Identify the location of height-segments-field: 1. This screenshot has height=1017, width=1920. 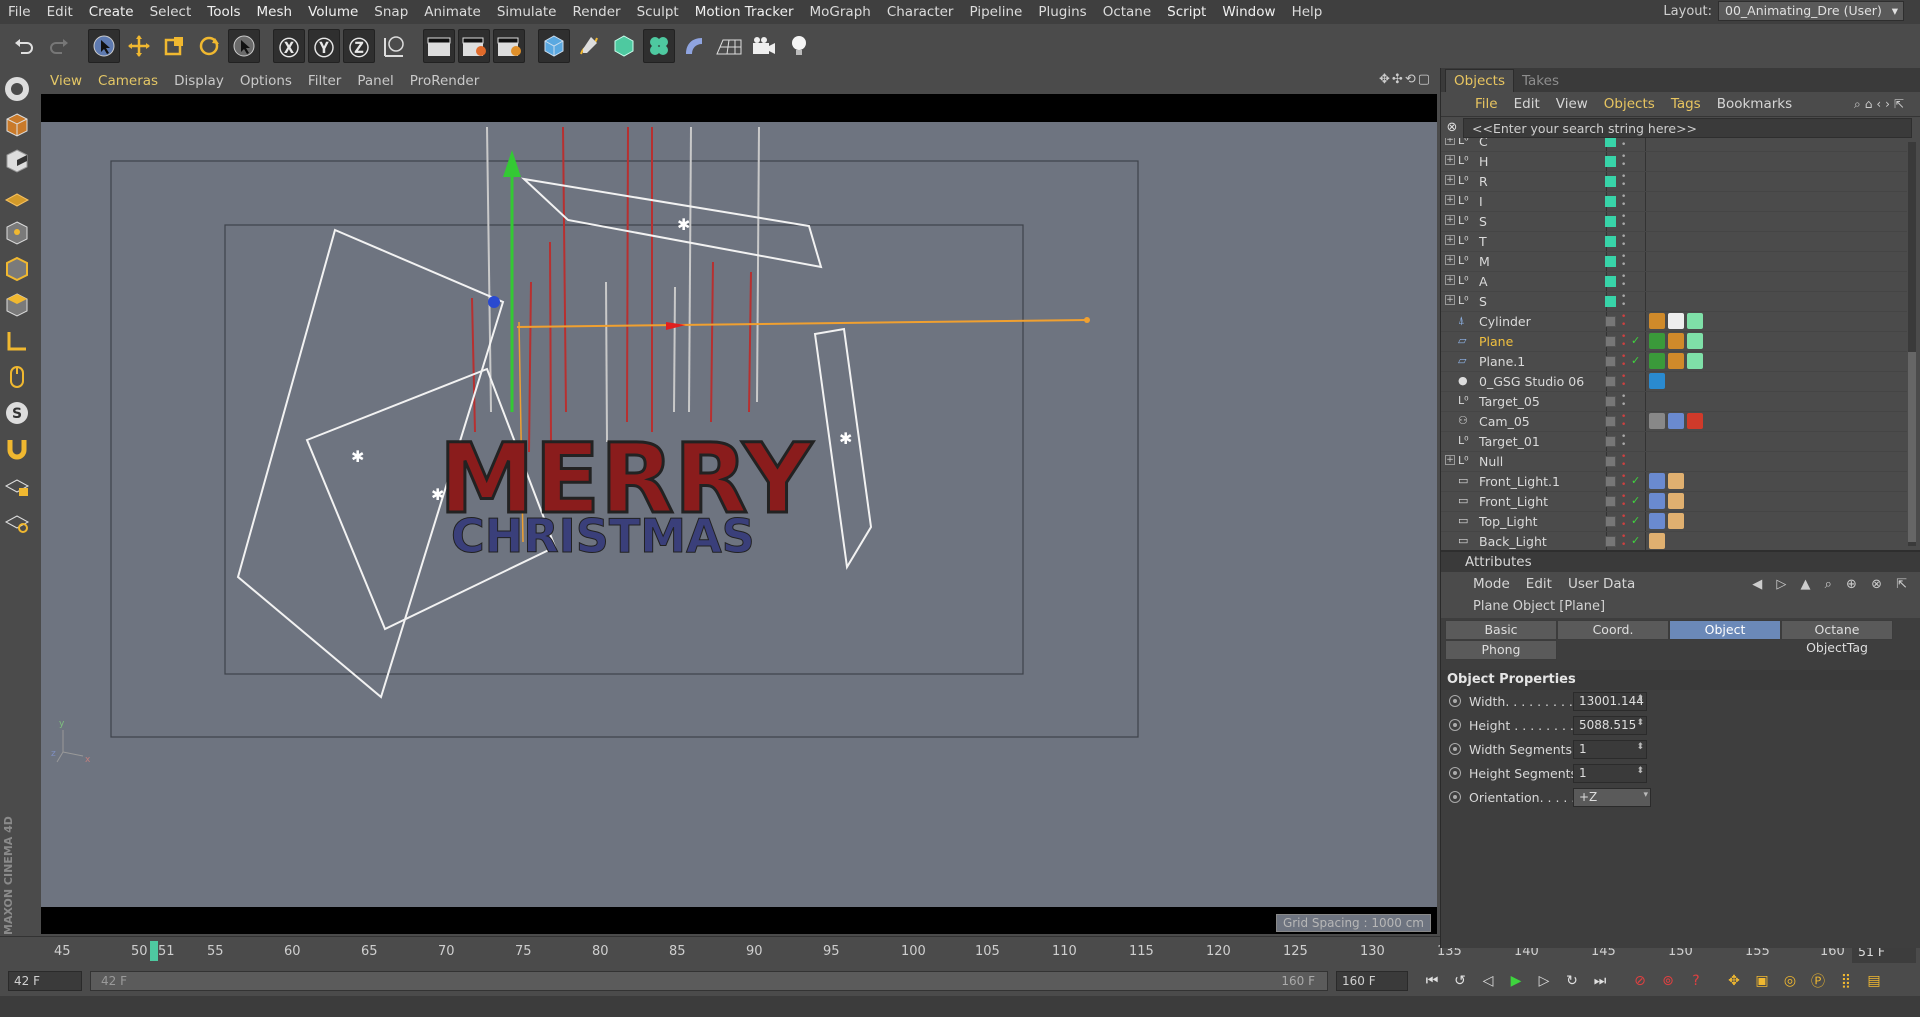
(1610, 773).